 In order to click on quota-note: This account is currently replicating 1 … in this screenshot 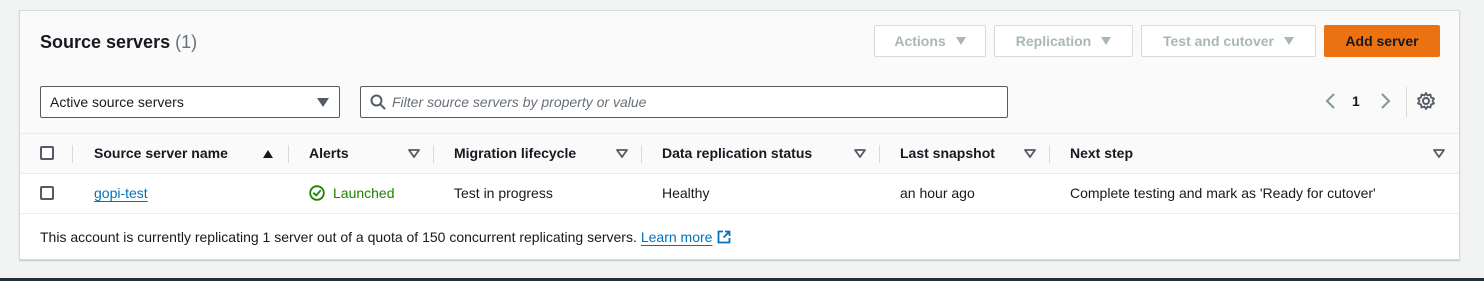, I will do `click(385, 237)`.